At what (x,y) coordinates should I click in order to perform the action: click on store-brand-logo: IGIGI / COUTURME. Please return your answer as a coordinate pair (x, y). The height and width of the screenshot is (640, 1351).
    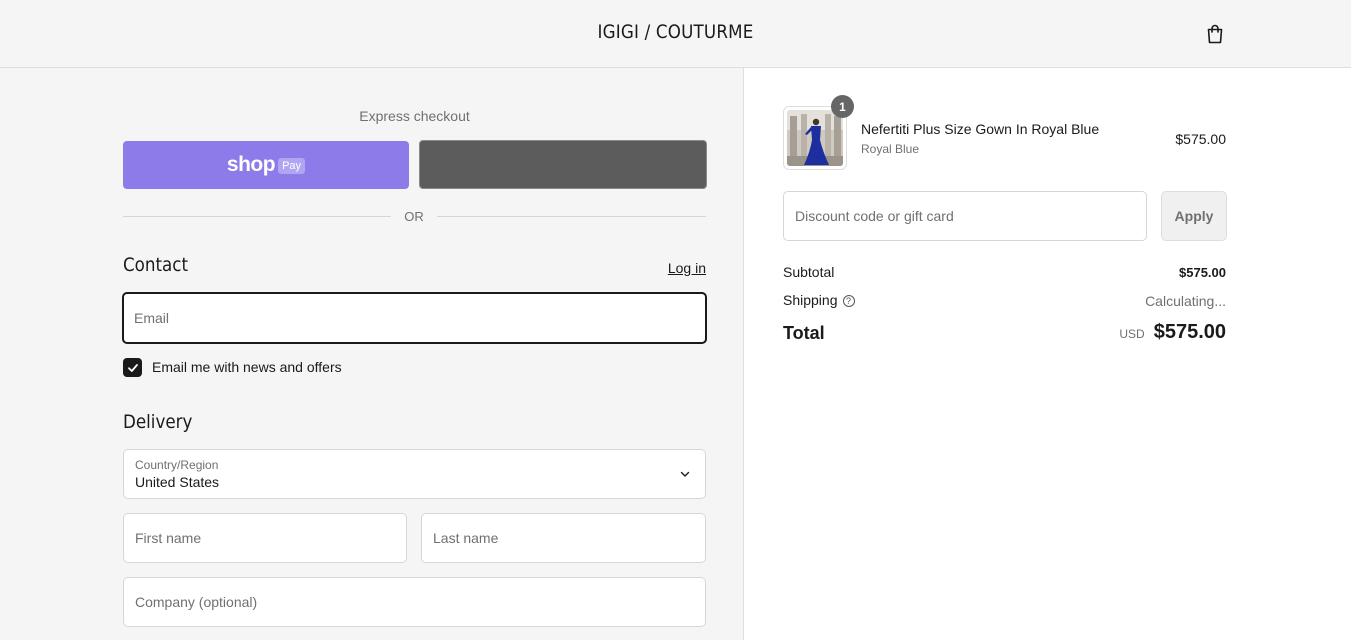
    Looking at the image, I should click on (675, 32).